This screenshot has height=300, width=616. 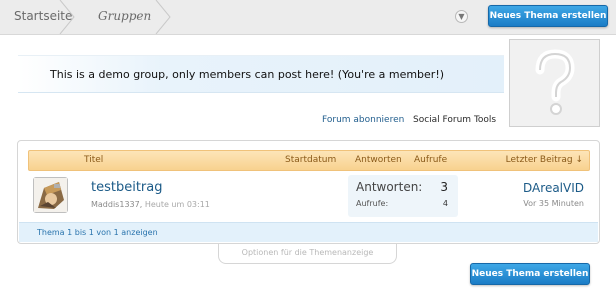 I want to click on breadcrumb-home: Startseite, so click(x=37, y=17).